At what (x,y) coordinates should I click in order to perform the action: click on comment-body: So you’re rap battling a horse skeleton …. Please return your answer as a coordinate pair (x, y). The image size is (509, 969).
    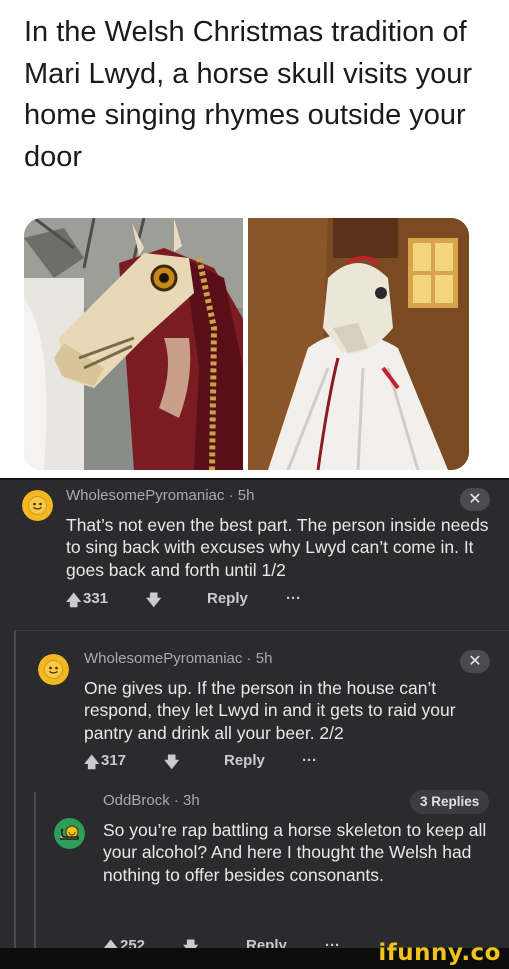
    Looking at the image, I should click on (295, 852).